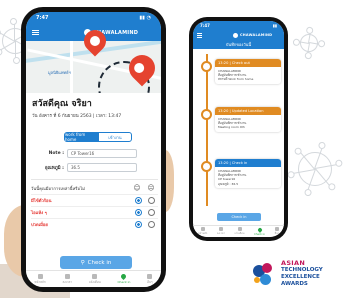  Describe the element at coordinates (99, 262) in the screenshot. I see `check-in-label: Check in` at that location.